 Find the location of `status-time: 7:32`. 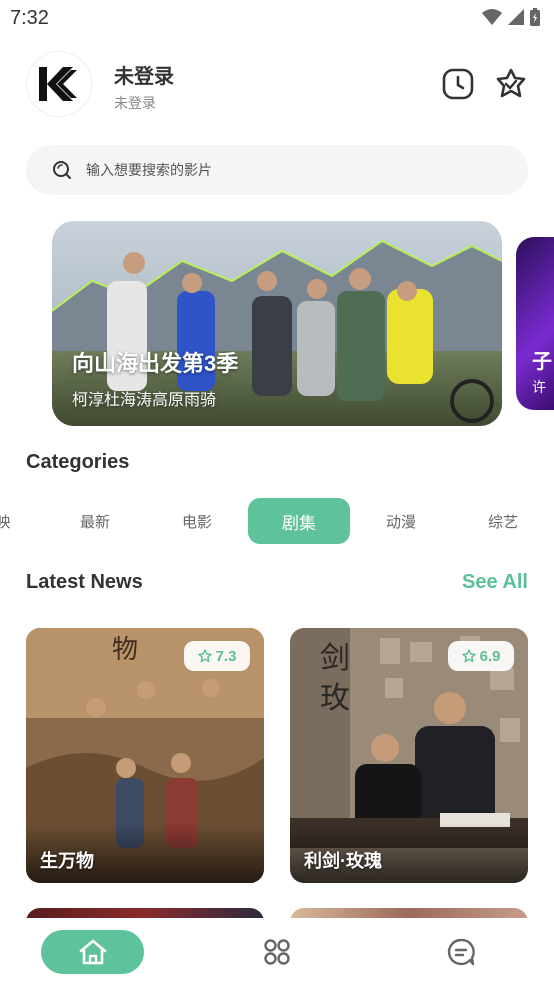

status-time: 7:32 is located at coordinates (29, 18).